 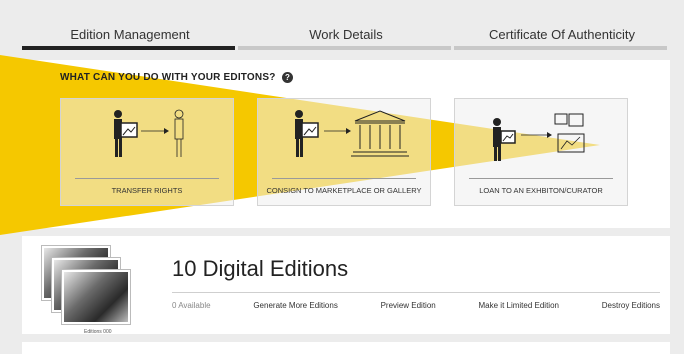 What do you see at coordinates (98, 332) in the screenshot?
I see `thumbnail-caption: Editions 000` at bounding box center [98, 332].